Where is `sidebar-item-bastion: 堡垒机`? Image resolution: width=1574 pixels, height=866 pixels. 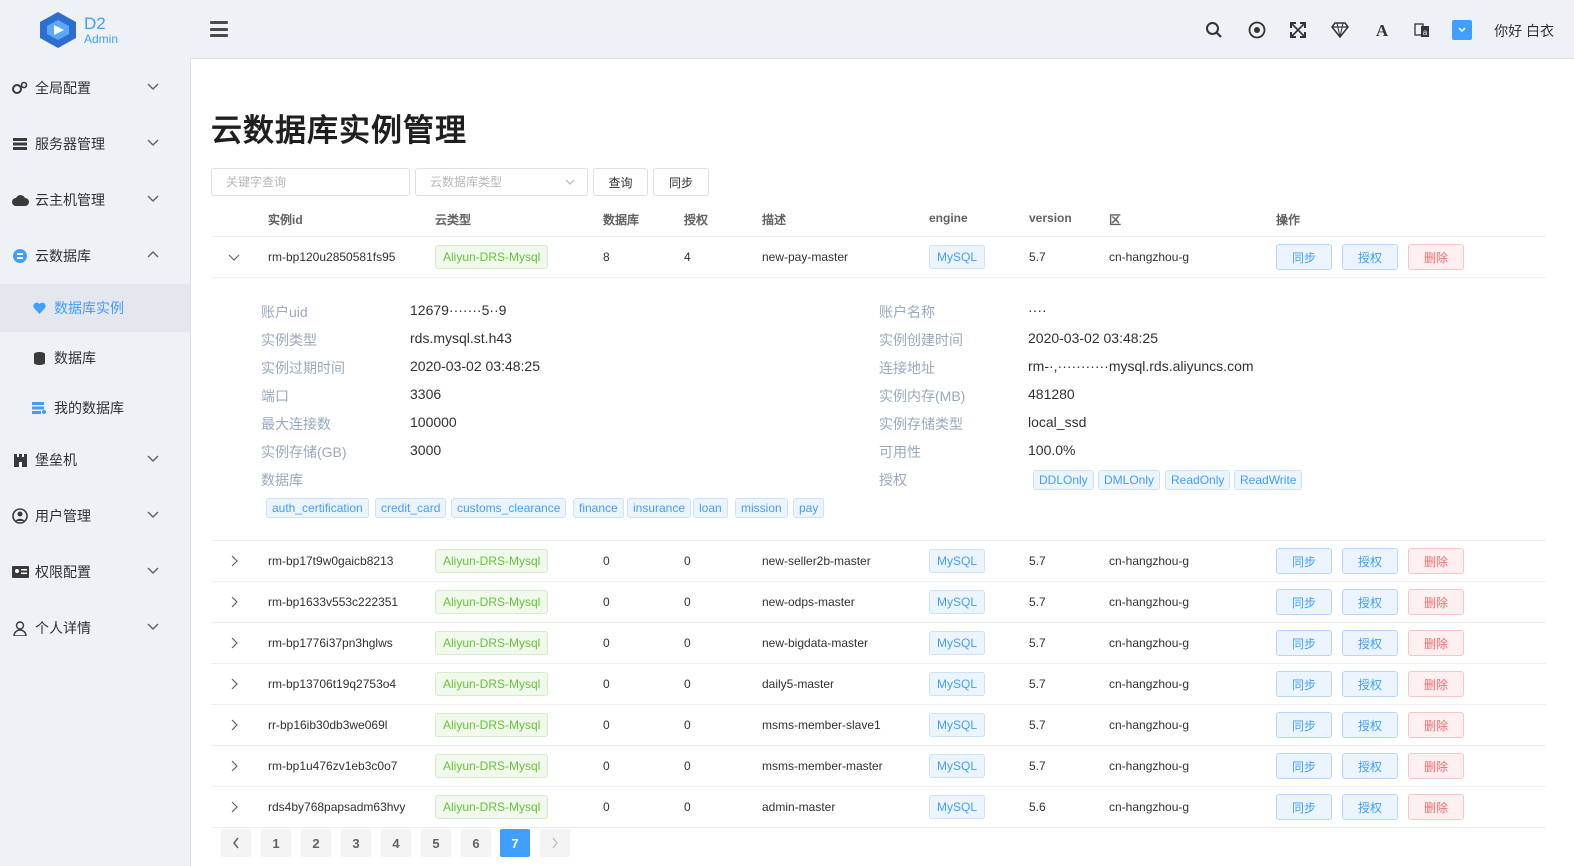
sidebar-item-bastion: 堡垒机 is located at coordinates (95, 460).